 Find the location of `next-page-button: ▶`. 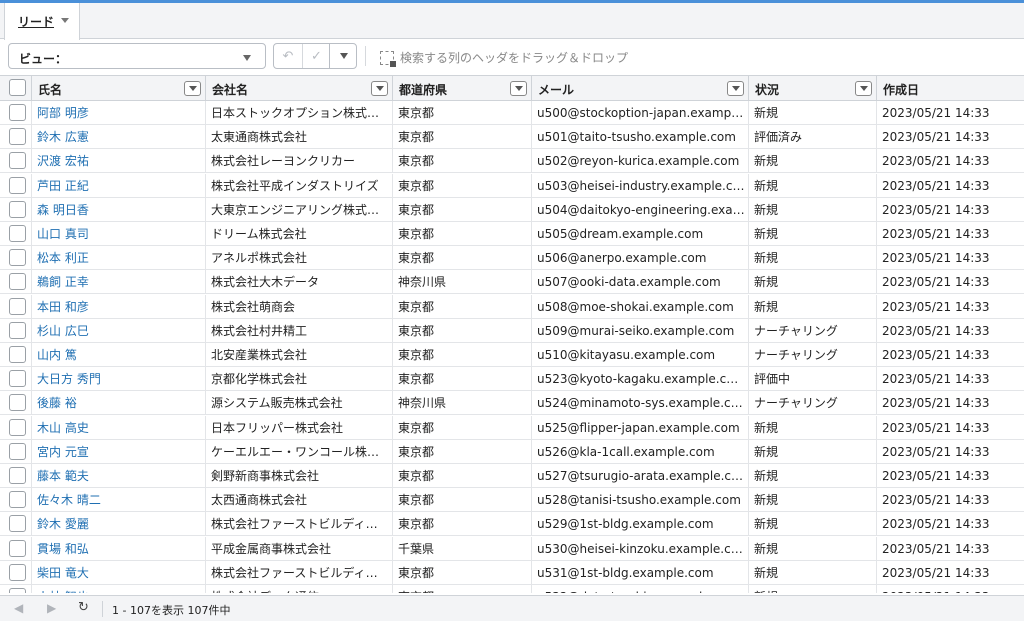

next-page-button: ▶ is located at coordinates (51, 608).